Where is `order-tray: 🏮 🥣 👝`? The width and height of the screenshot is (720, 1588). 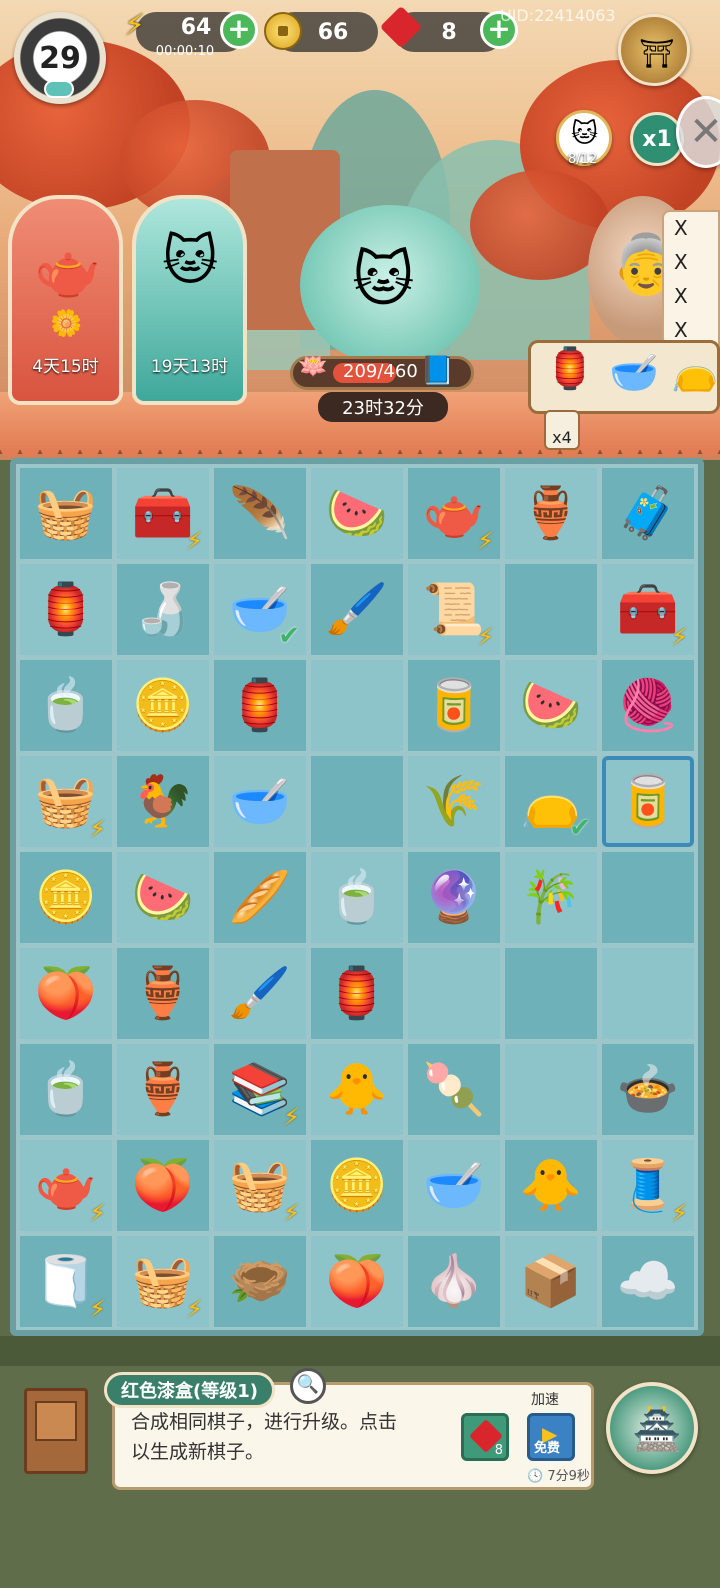 order-tray: 🏮 🥣 👝 is located at coordinates (624, 377).